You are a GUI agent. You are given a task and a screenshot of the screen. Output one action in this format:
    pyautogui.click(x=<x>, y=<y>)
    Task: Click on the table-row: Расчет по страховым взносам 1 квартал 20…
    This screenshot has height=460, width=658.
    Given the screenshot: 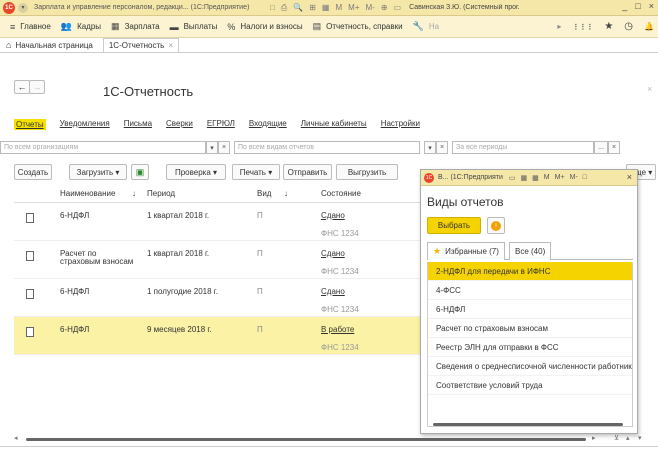 What is the action you would take?
    pyautogui.click(x=217, y=260)
    